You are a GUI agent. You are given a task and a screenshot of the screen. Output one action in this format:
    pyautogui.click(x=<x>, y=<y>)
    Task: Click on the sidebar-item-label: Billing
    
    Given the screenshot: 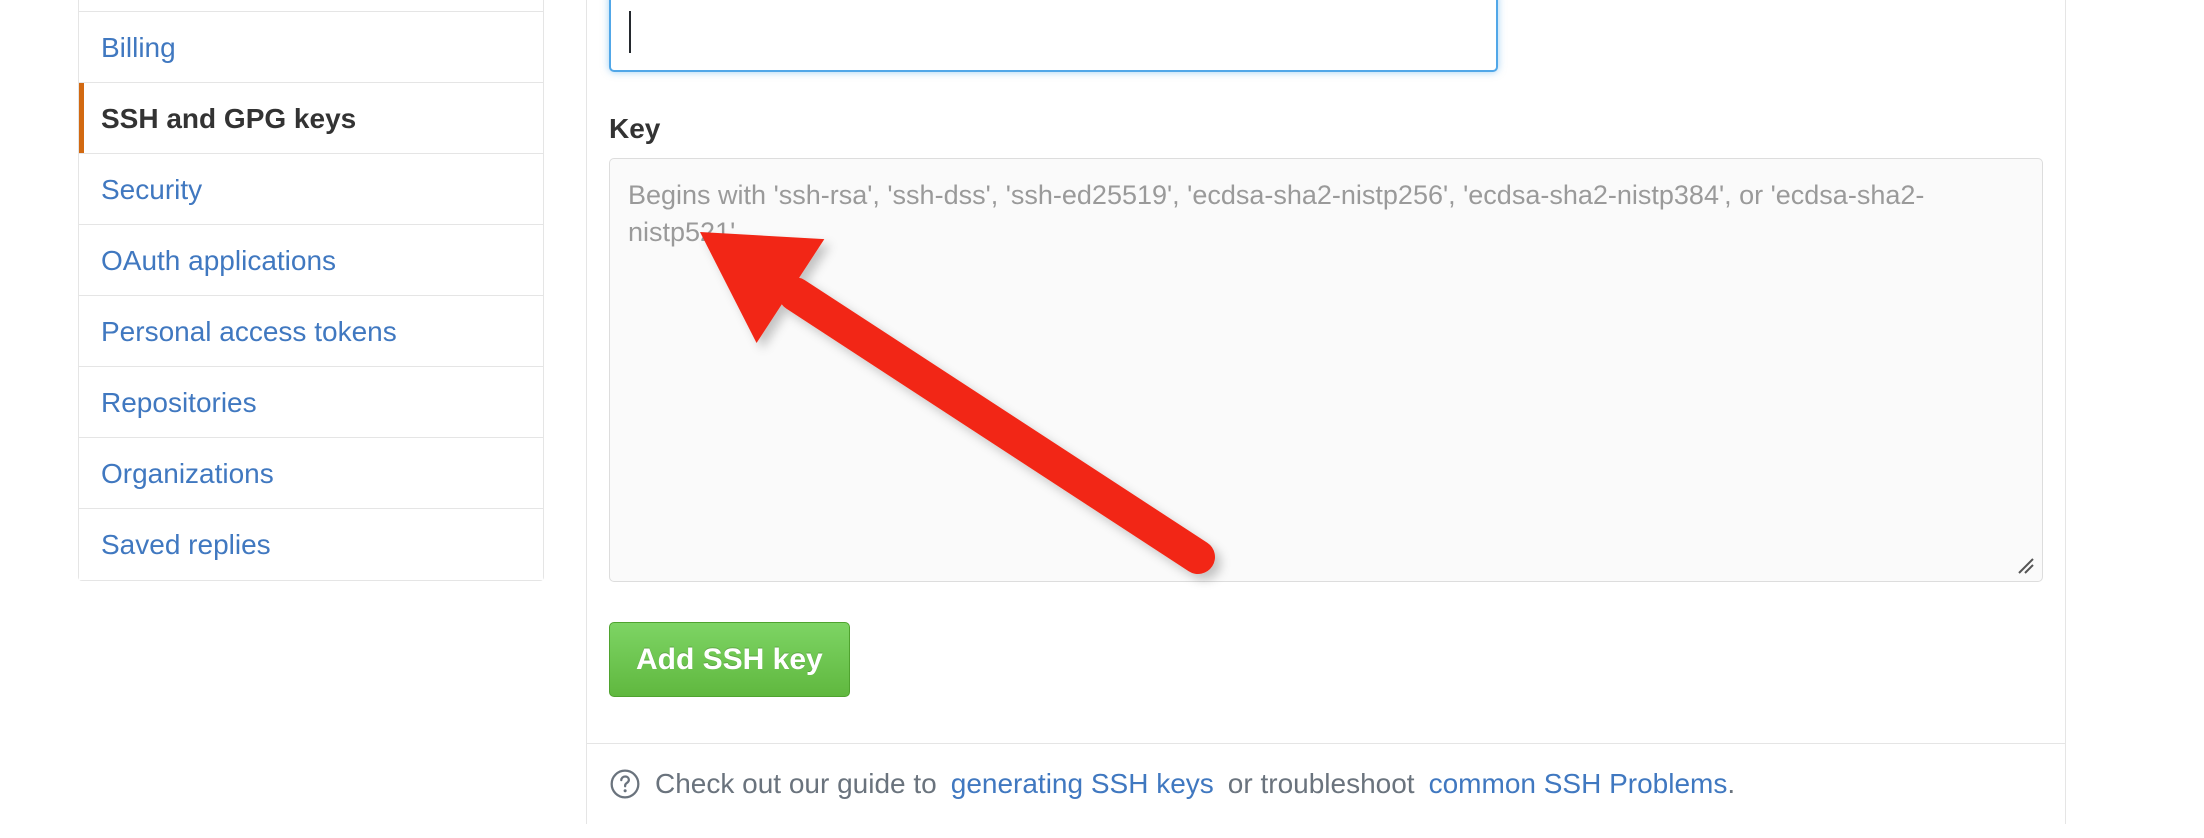 What is the action you would take?
    pyautogui.click(x=138, y=47)
    